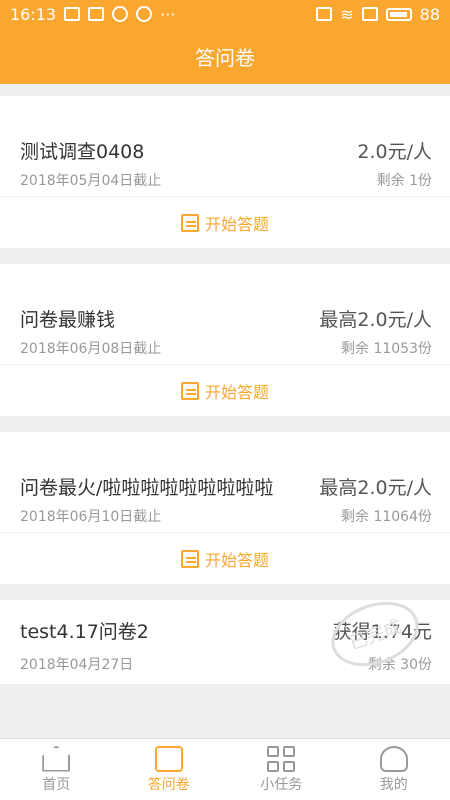 Image resolution: width=450 pixels, height=800 pixels. What do you see at coordinates (91, 349) in the screenshot?
I see `survey-deadline: 2018年06月08日截止` at bounding box center [91, 349].